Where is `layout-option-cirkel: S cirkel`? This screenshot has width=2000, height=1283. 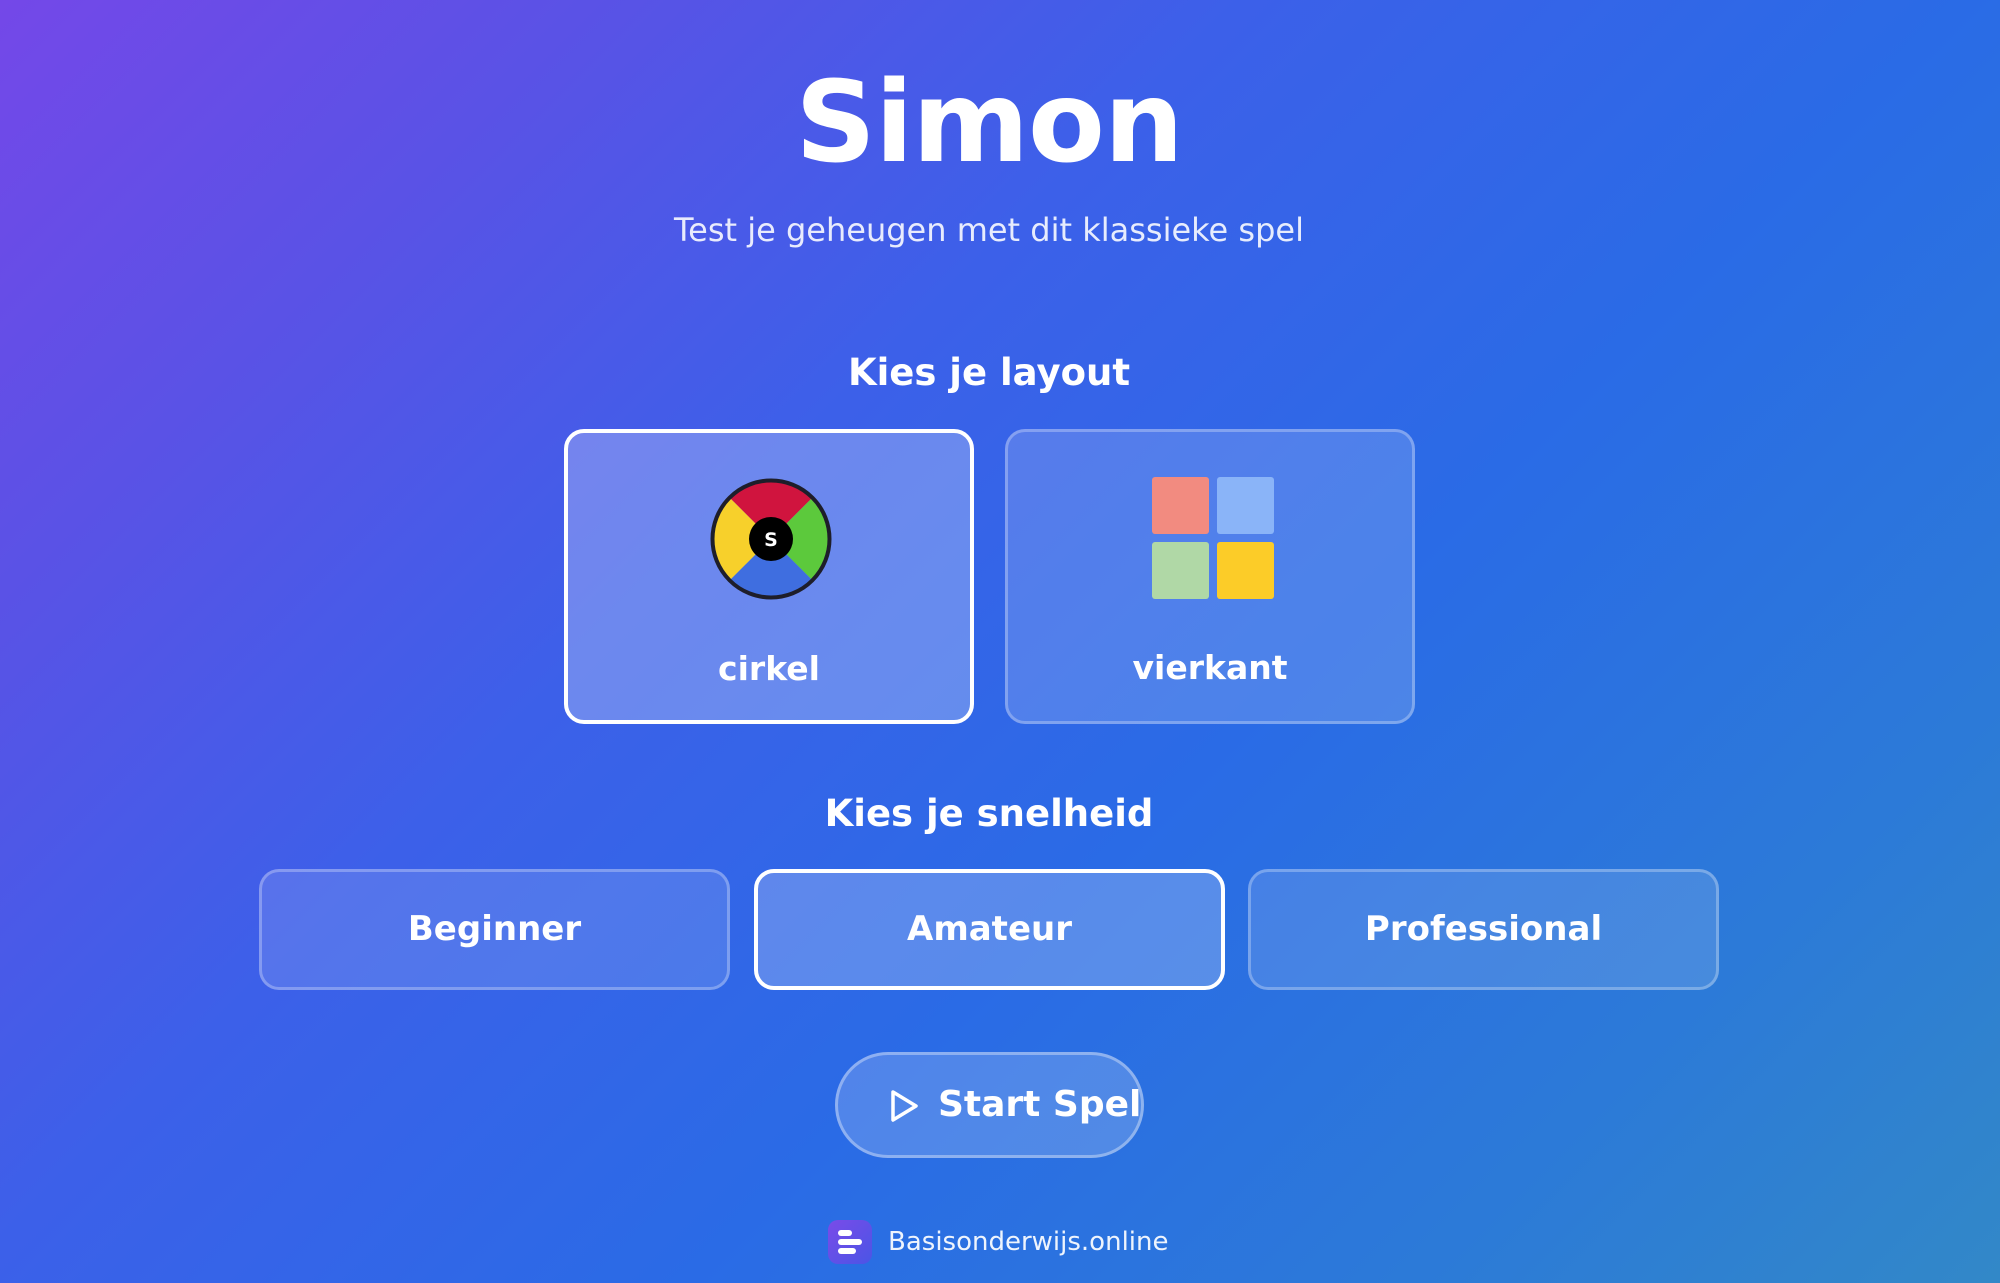 layout-option-cirkel: S cirkel is located at coordinates (769, 576).